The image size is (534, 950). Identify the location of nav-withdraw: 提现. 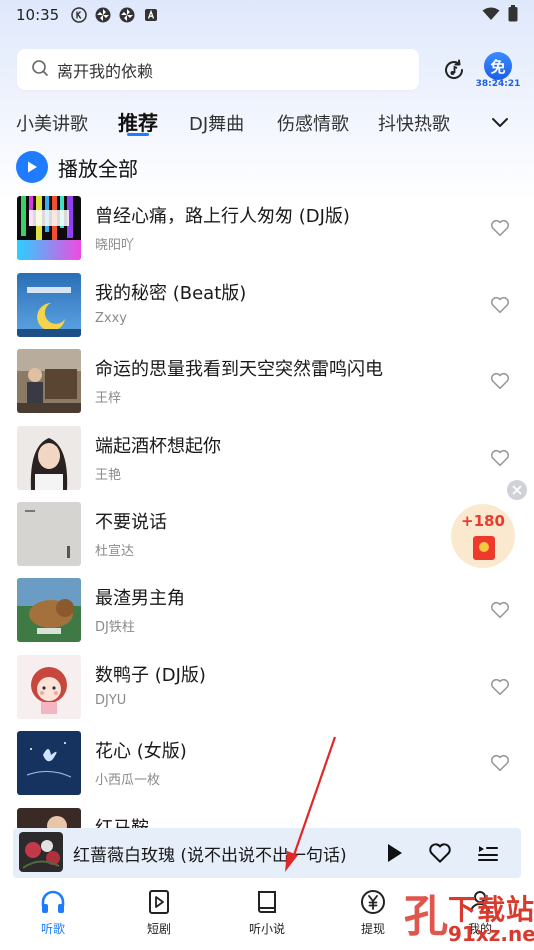
(373, 912).